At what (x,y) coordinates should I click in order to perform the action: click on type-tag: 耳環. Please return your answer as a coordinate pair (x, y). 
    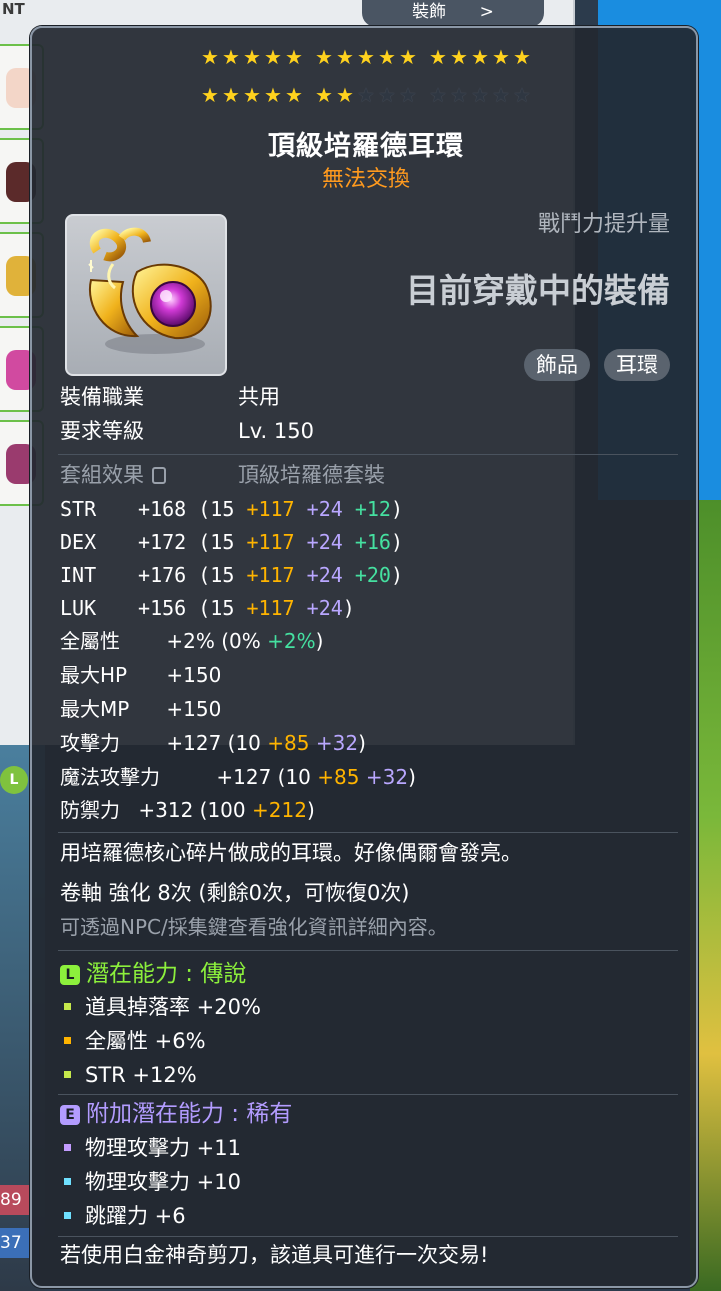
    Looking at the image, I should click on (637, 365).